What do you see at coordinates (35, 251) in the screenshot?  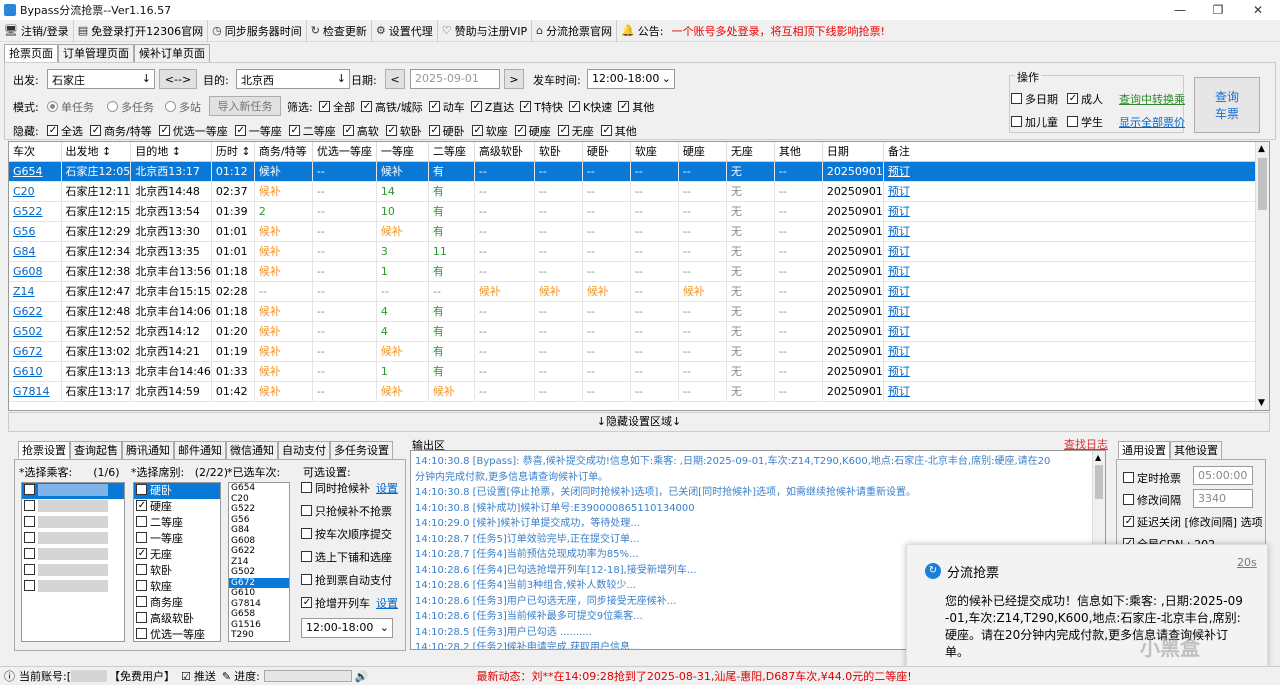 I see `table-cell: G84` at bounding box center [35, 251].